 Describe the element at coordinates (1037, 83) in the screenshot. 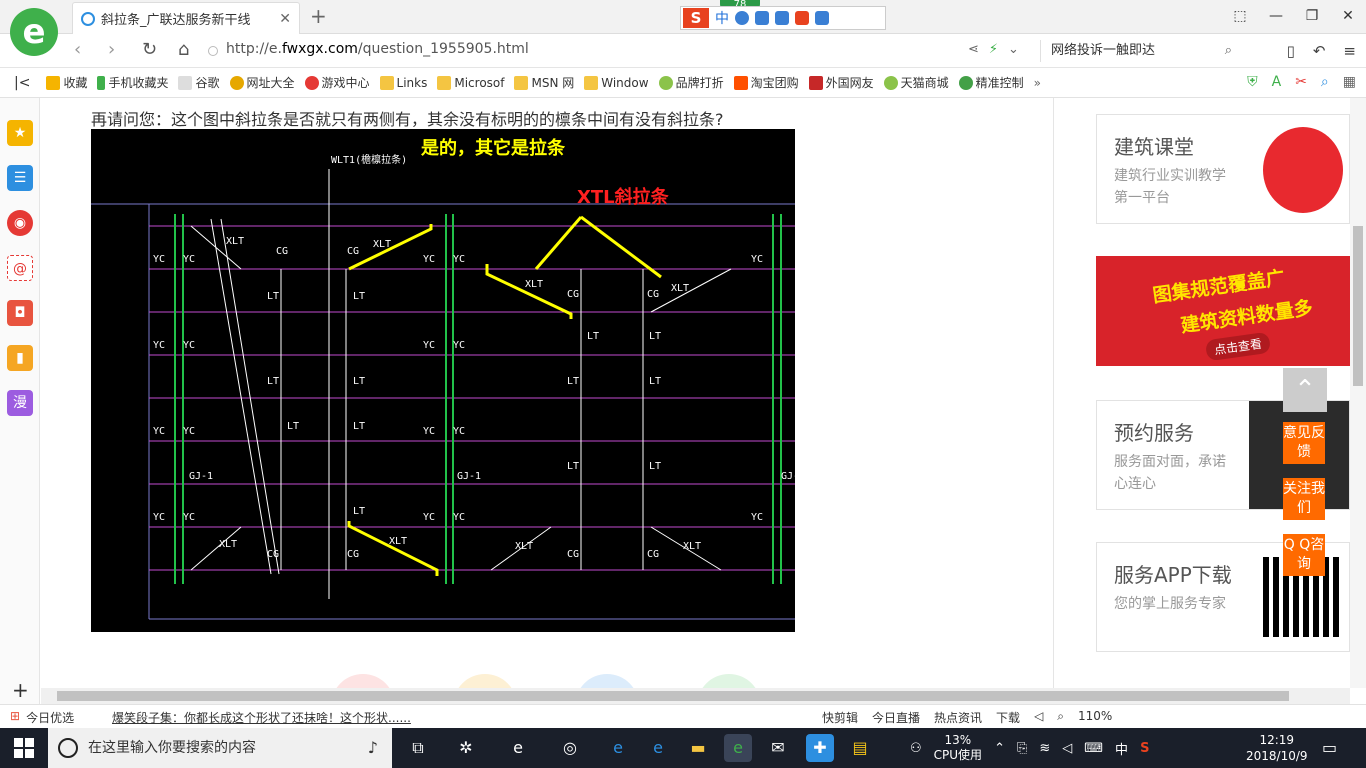

I see `more-bookmarks-icon: »` at that location.